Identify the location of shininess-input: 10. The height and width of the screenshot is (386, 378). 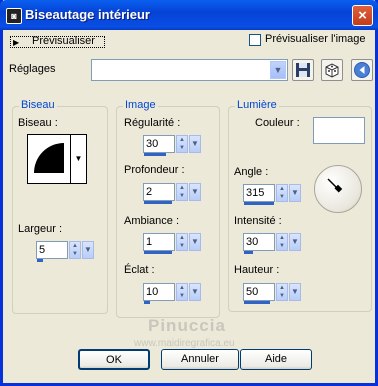
(159, 292).